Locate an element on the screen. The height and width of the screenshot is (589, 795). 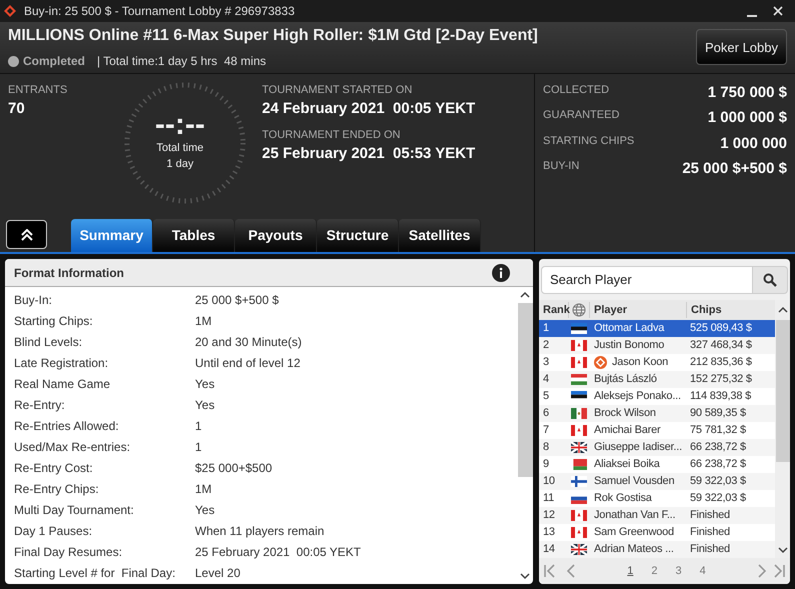
page-link: 1 is located at coordinates (630, 571).